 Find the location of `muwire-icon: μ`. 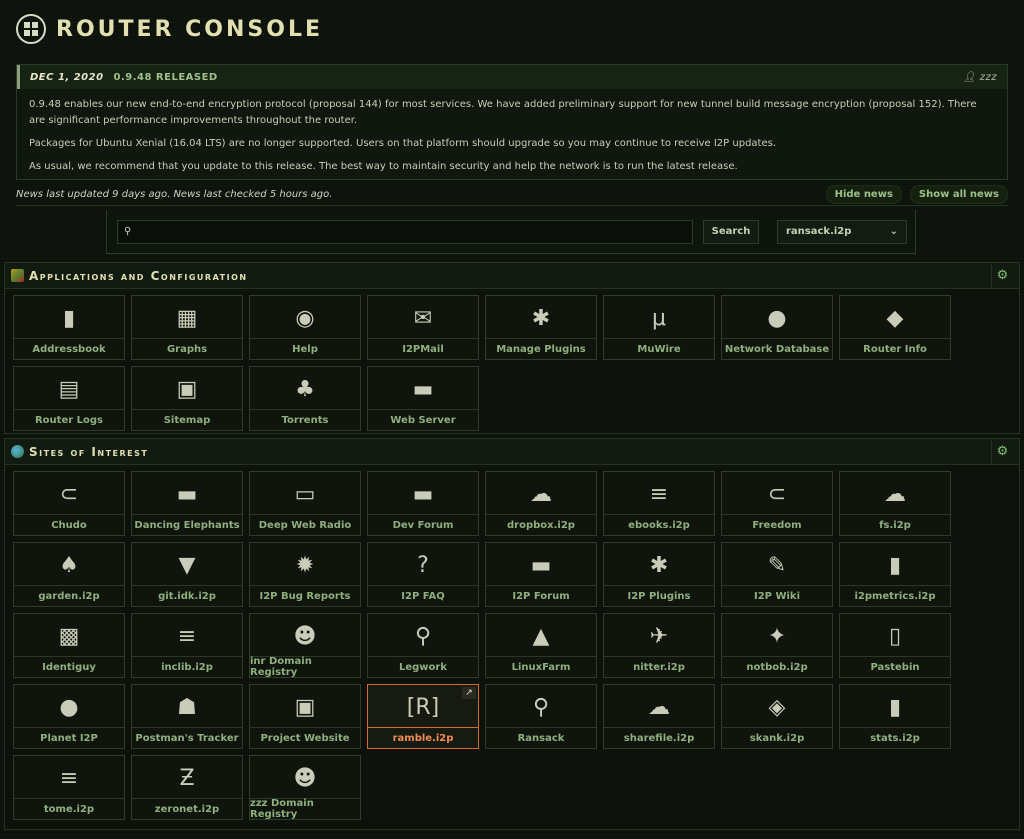

muwire-icon: μ is located at coordinates (659, 318).